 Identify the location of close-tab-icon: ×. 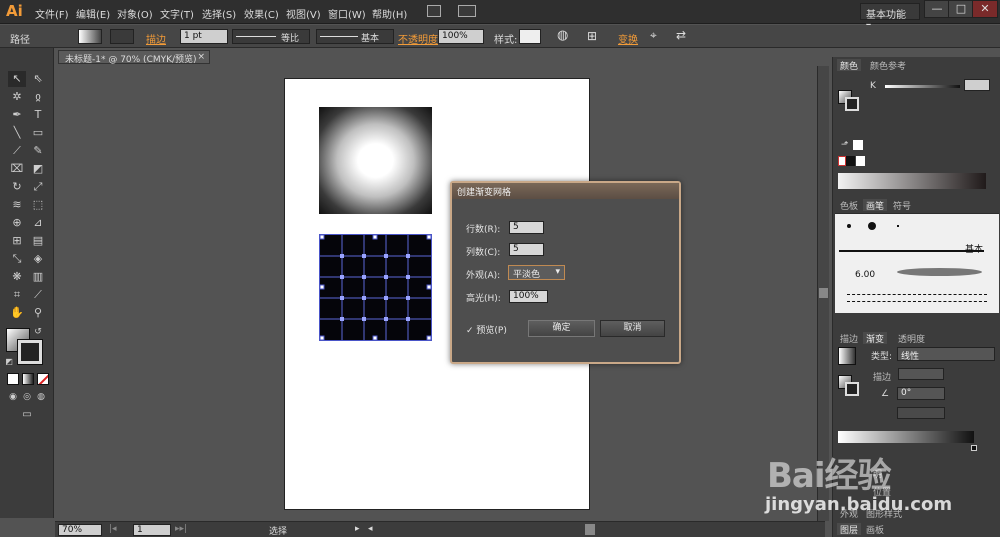
(201, 57).